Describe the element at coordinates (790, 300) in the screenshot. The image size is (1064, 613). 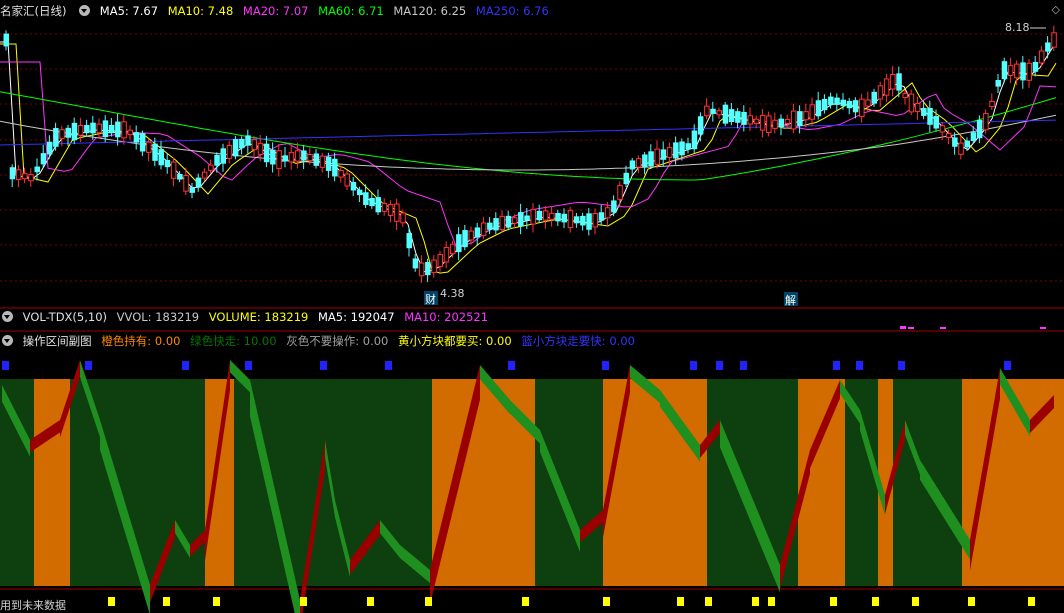
I see `unlock-marker: 解` at that location.